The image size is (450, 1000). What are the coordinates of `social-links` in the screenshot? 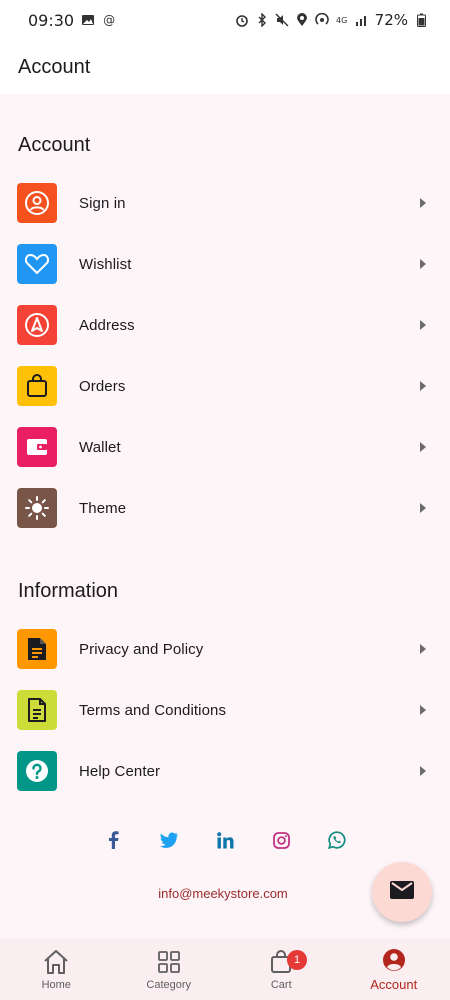 It's located at (225, 840).